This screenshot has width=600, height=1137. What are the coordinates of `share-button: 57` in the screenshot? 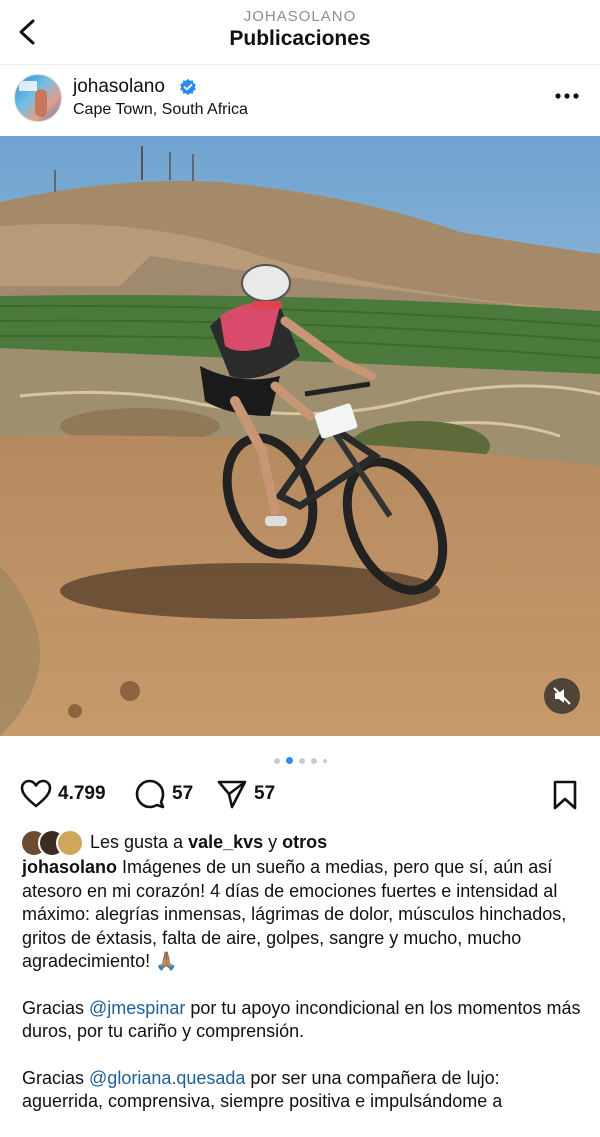 It's located at (245, 794).